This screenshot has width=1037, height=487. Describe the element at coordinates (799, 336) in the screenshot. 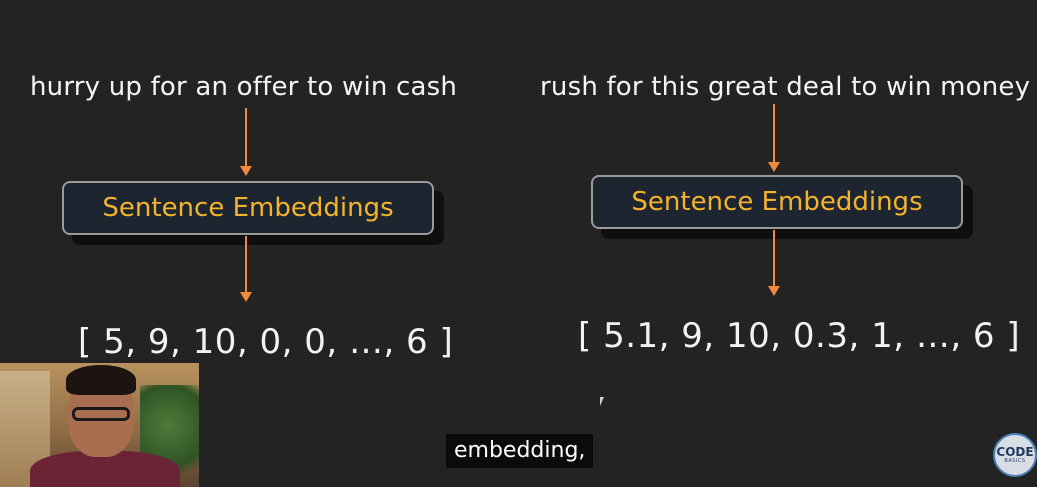

I see `right-vector: [ 5.1, 9, 10, 0.3, 1, …, 6 ]` at that location.